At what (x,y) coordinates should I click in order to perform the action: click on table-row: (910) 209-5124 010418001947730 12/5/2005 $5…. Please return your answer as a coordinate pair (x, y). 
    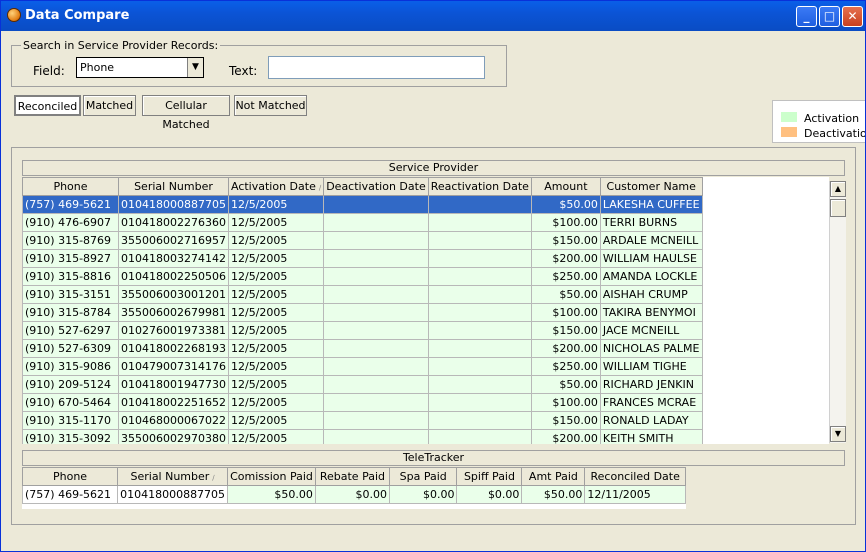
    Looking at the image, I should click on (362, 384).